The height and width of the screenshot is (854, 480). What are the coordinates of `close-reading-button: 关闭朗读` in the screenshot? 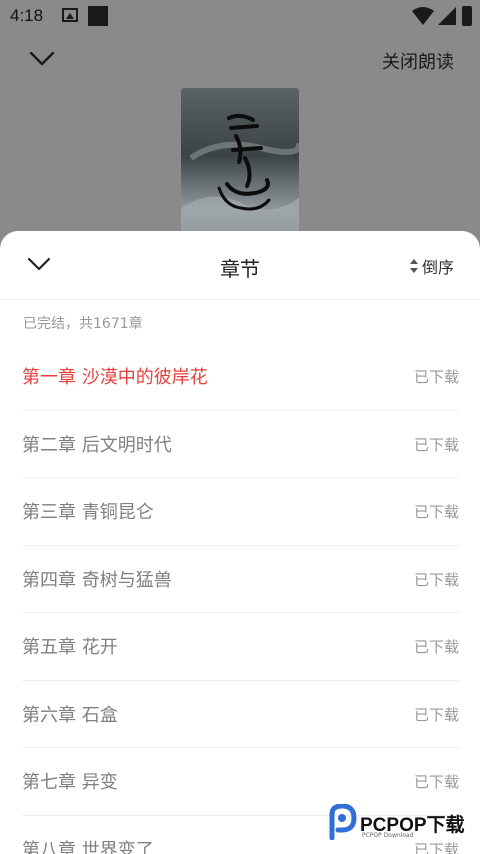 It's located at (418, 61).